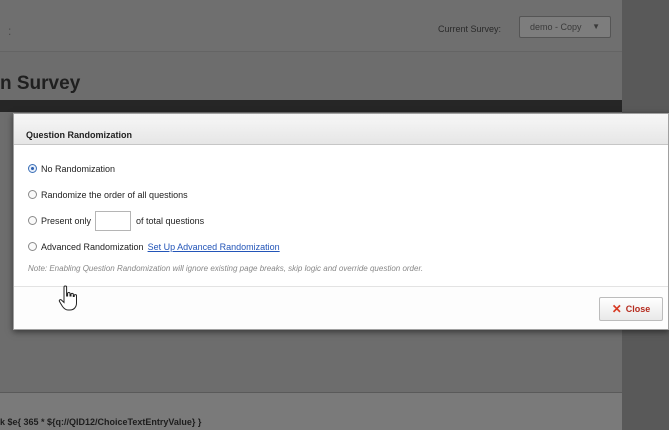  What do you see at coordinates (638, 309) in the screenshot?
I see `close-label: Close` at bounding box center [638, 309].